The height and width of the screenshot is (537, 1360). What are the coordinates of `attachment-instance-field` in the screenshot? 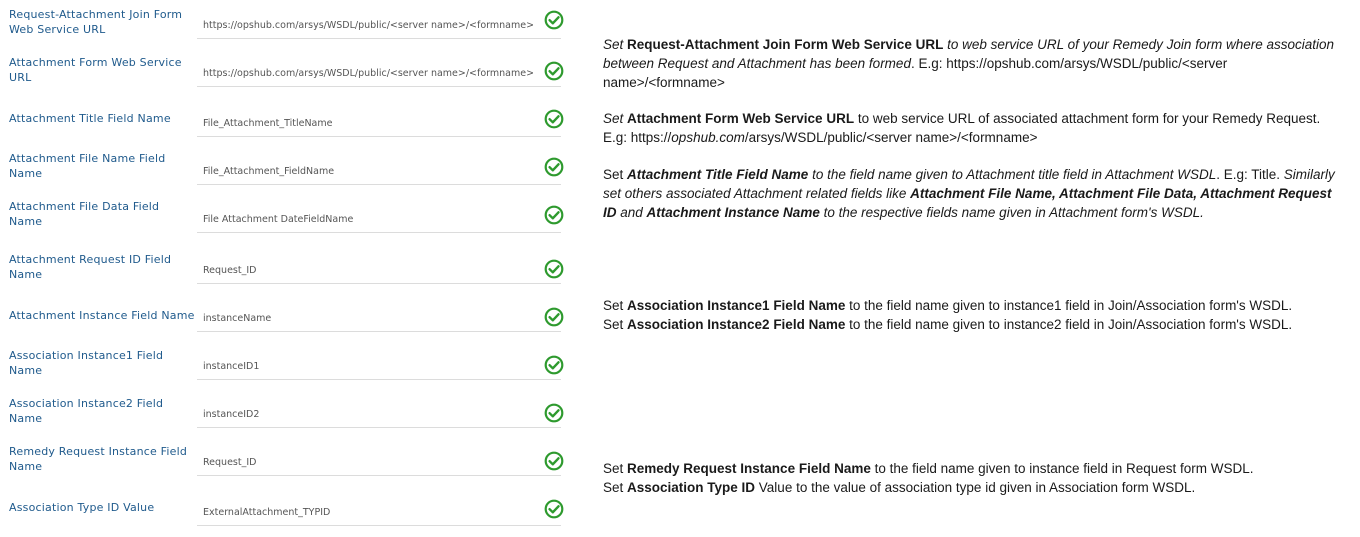 It's located at (379, 312).